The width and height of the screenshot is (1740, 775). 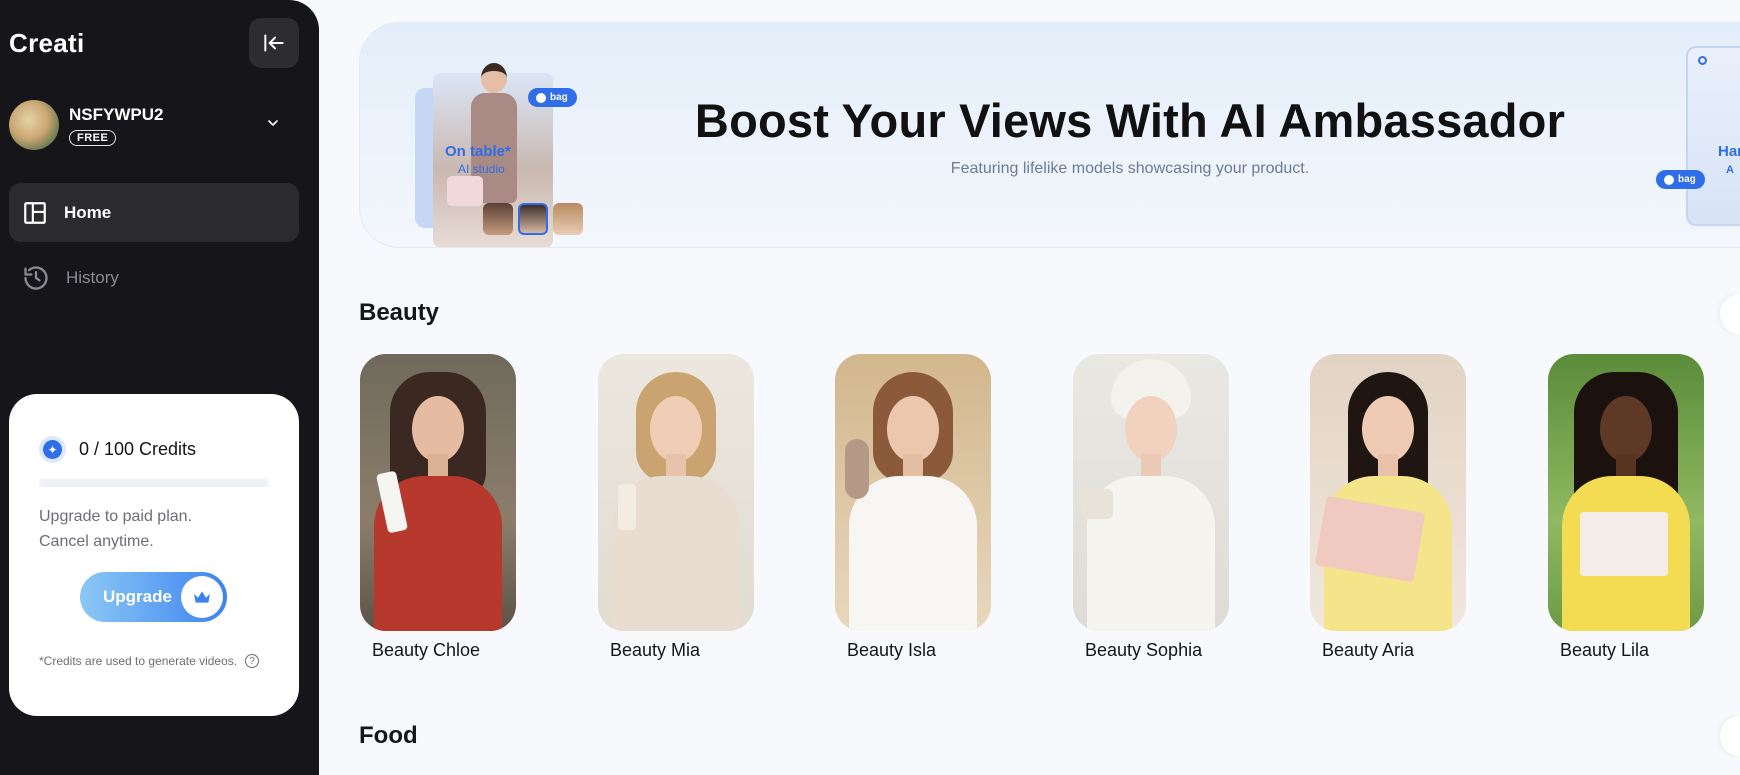 I want to click on upgrade-button: Upgrade, so click(x=153, y=597).